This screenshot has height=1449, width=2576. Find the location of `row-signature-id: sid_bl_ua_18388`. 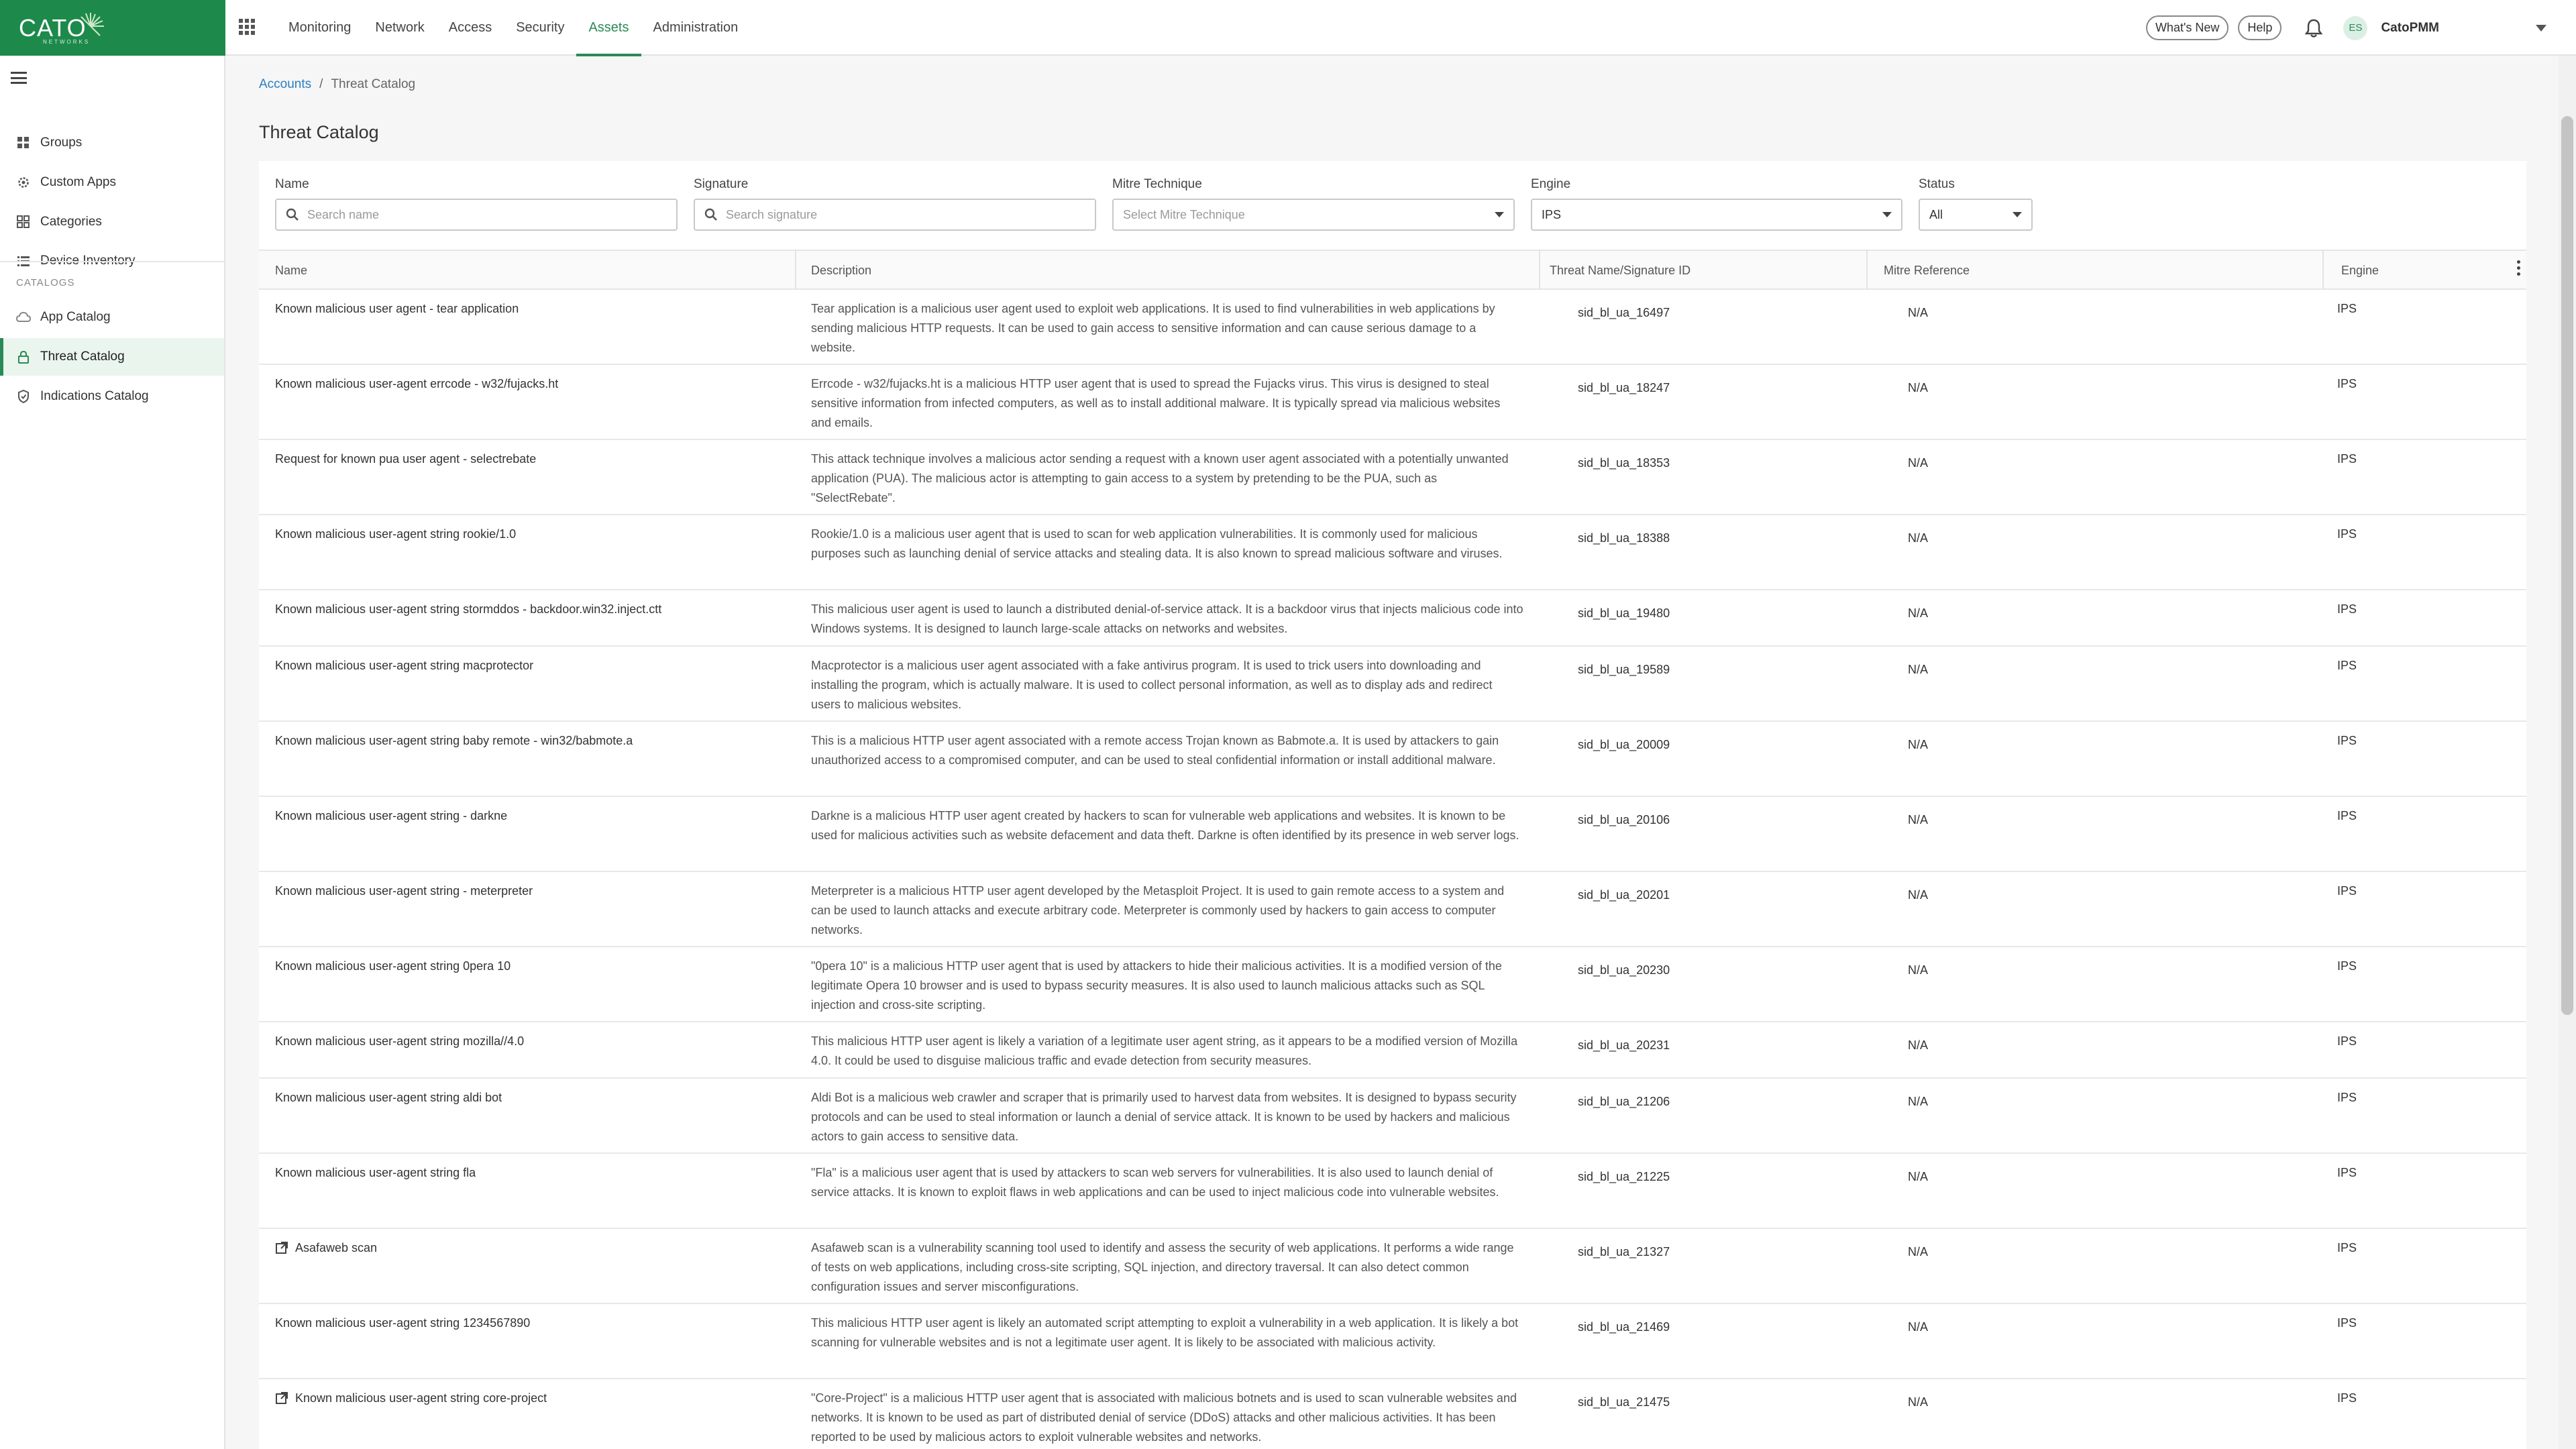

row-signature-id: sid_bl_ua_18388 is located at coordinates (1624, 538).